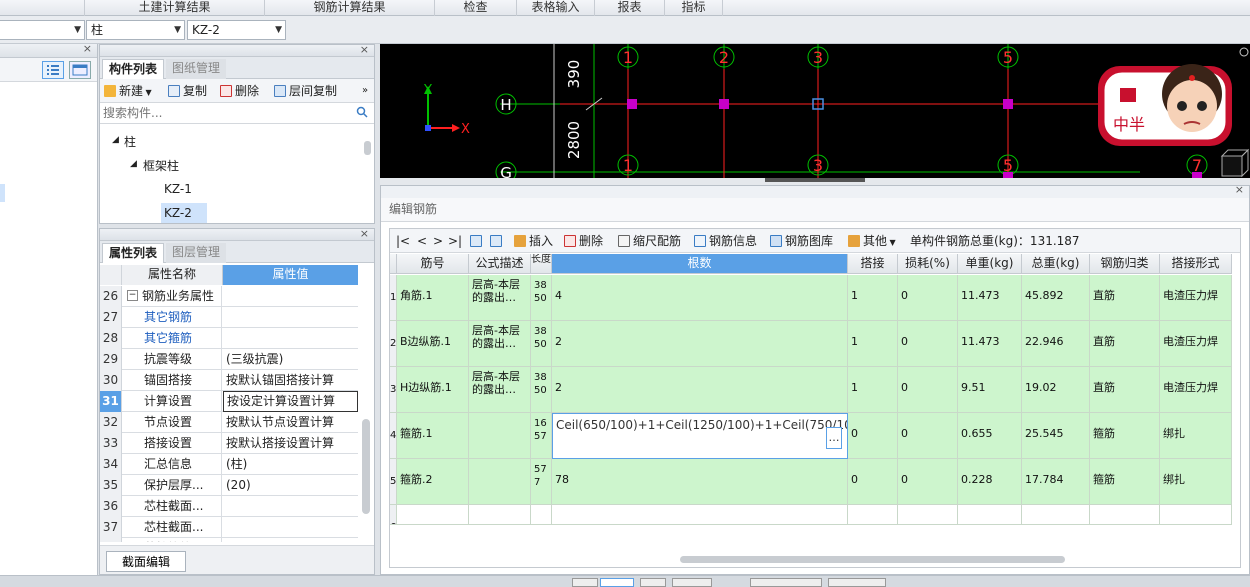 The width and height of the screenshot is (1250, 587). Describe the element at coordinates (700, 515) in the screenshot. I see `rebar-cell-count` at that location.